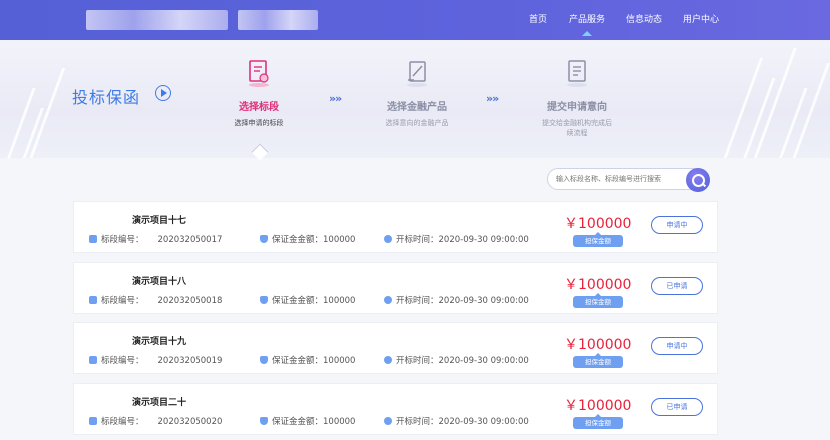  I want to click on search-icon, so click(698, 180).